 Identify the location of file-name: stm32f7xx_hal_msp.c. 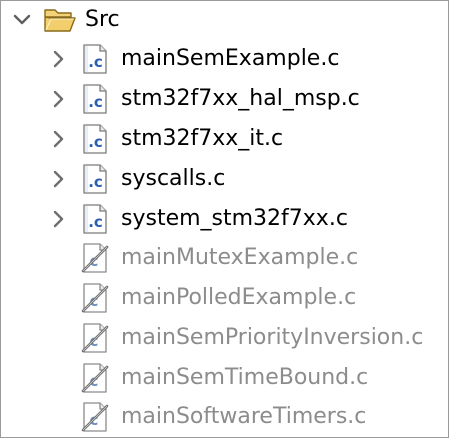
(240, 98).